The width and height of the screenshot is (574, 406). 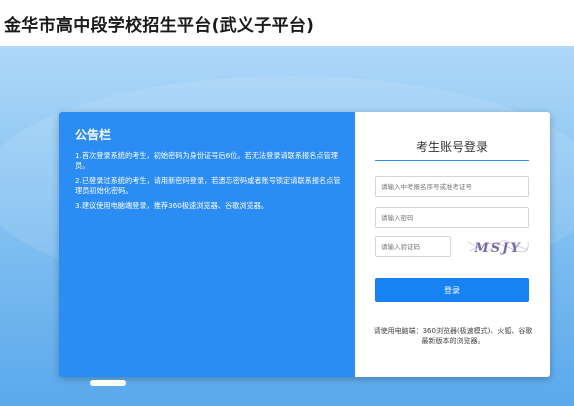 What do you see at coordinates (206, 160) in the screenshot?
I see `notice-item-1: 1.首次登录系统的考生，初始密码为身份证号后6位。若无法登录请联系报名点管理员。` at bounding box center [206, 160].